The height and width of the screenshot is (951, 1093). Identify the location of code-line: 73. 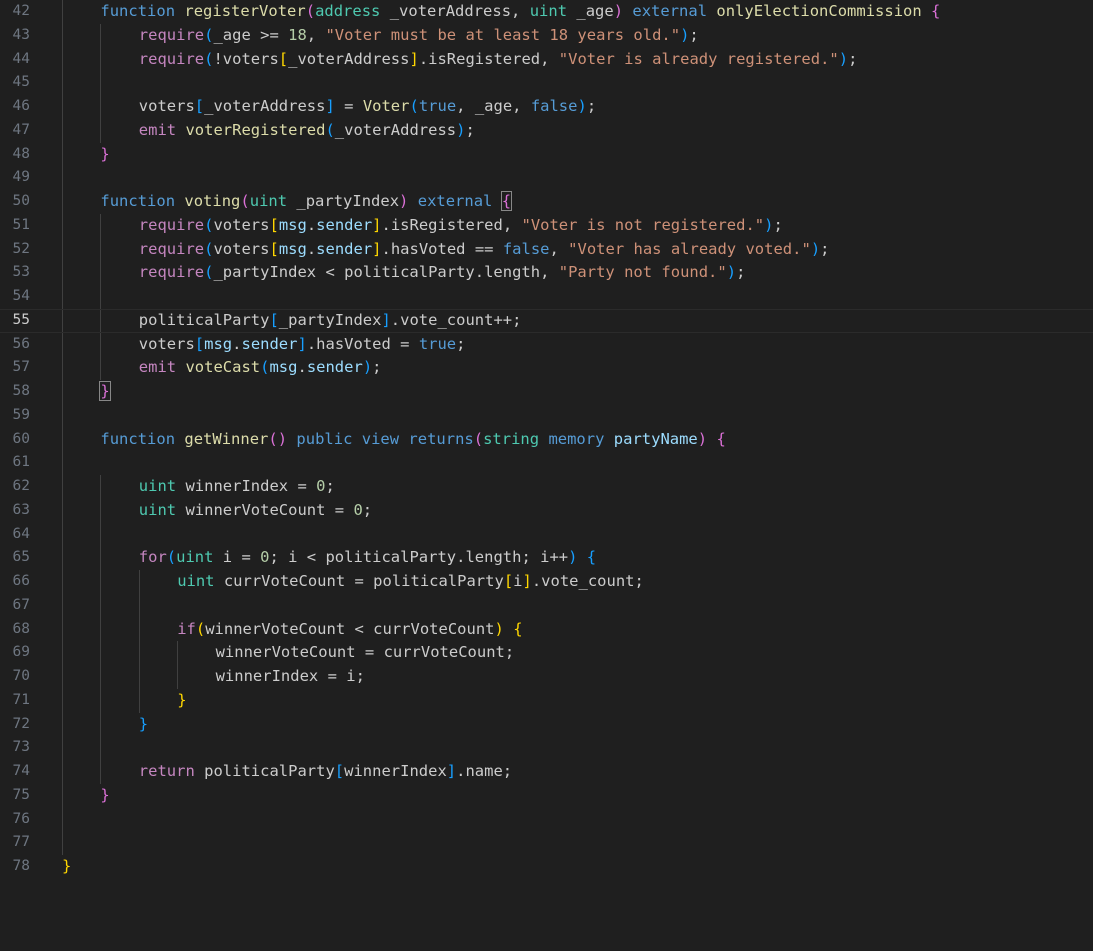
(546, 748).